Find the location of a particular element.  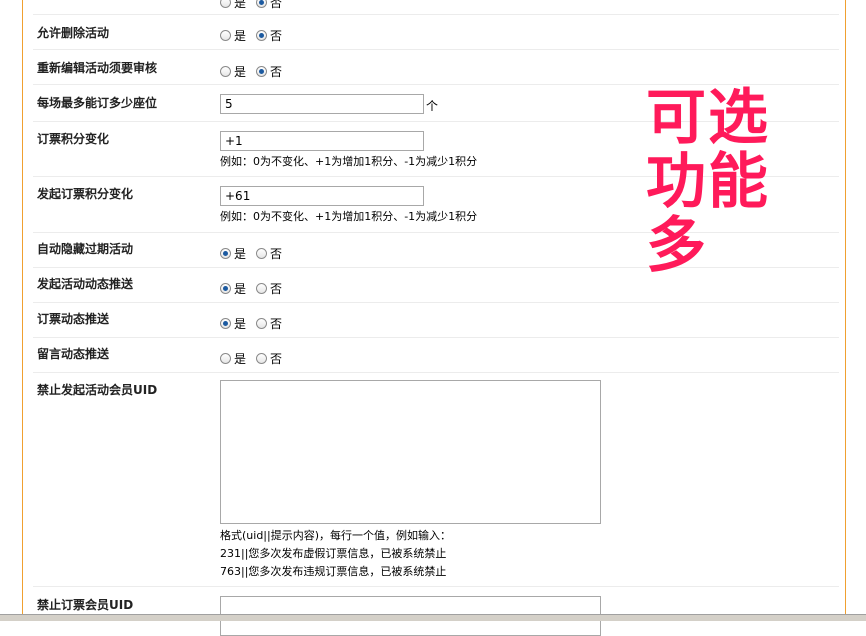

booking-points-input is located at coordinates (322, 141).